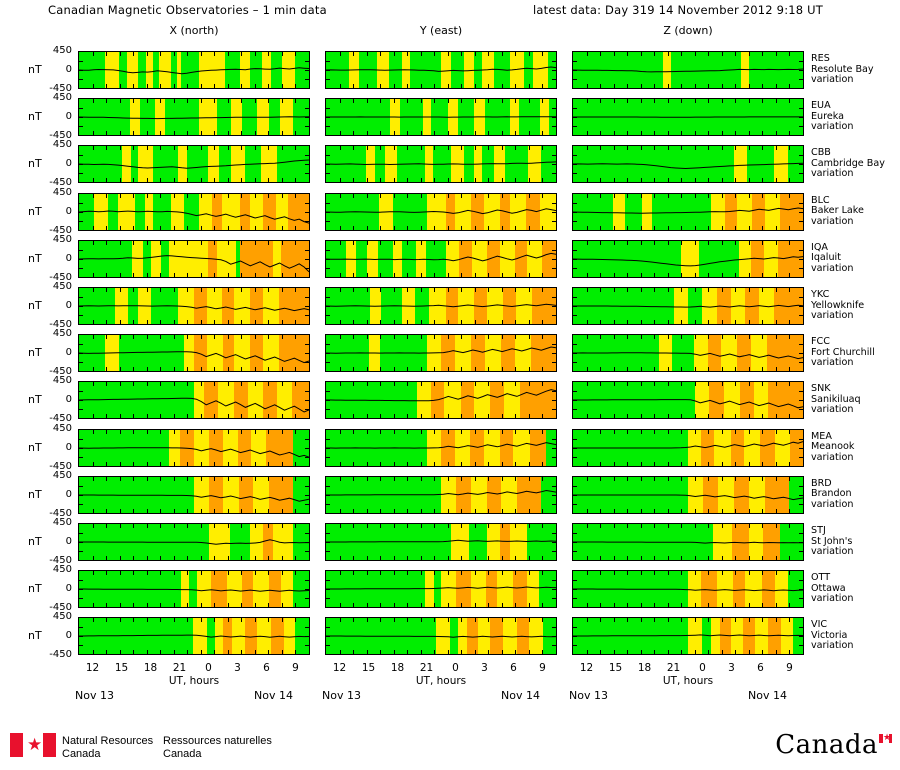 The width and height of the screenshot is (900, 770). Describe the element at coordinates (688, 30) in the screenshot. I see `column-title-z: Z (down)` at that location.